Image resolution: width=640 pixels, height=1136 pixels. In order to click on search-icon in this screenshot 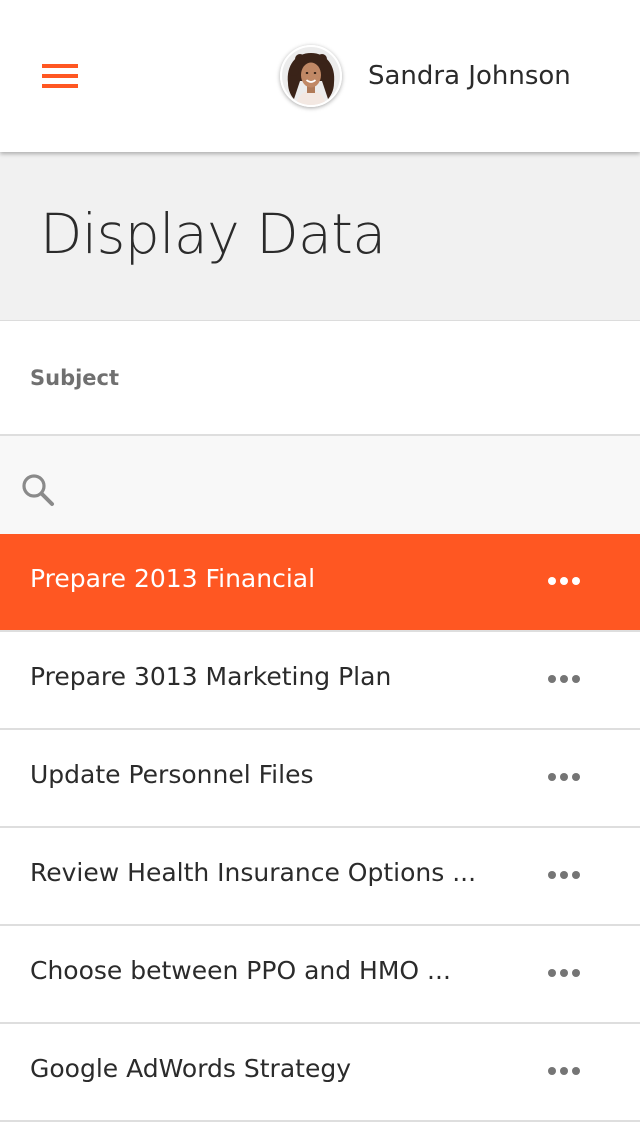, I will do `click(38, 490)`.